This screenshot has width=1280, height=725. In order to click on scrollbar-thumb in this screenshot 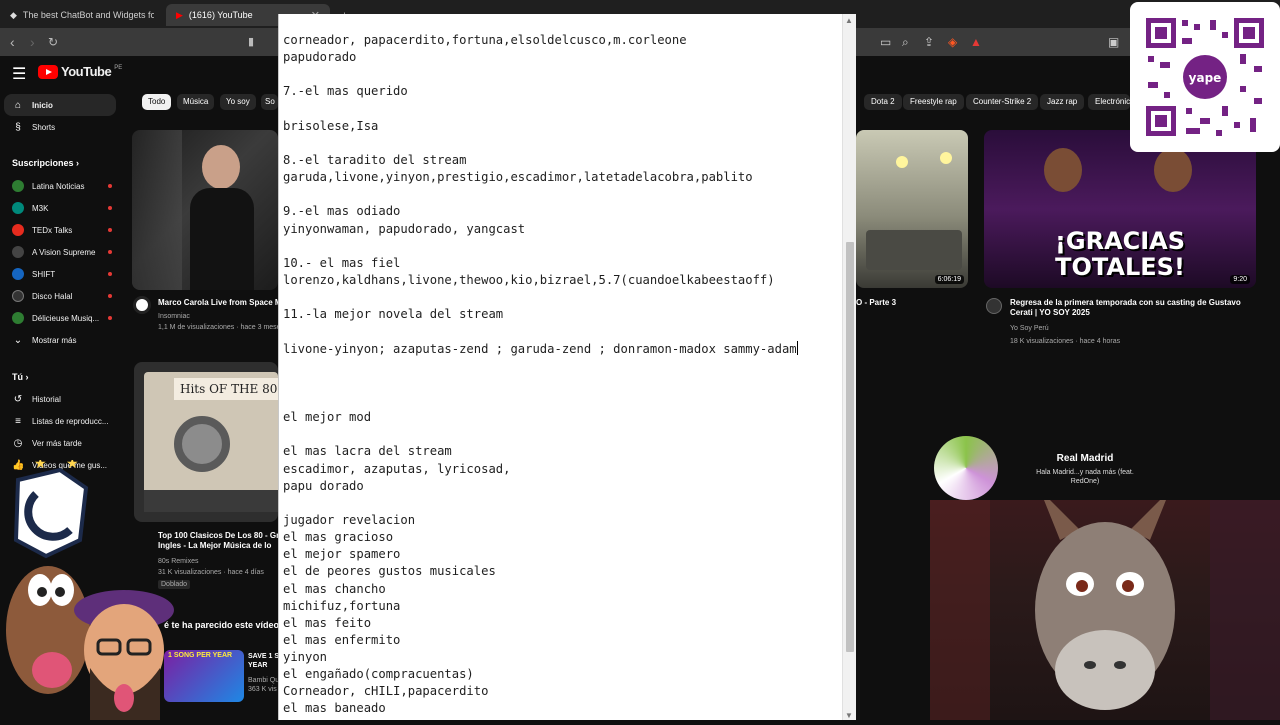, I will do `click(850, 447)`.